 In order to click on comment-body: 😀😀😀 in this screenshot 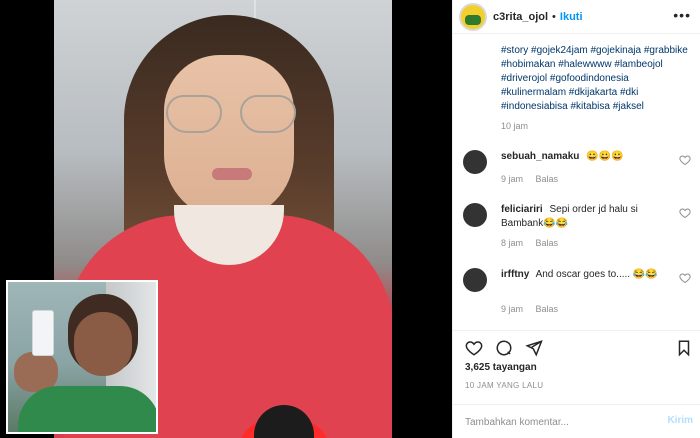, I will do `click(605, 156)`.